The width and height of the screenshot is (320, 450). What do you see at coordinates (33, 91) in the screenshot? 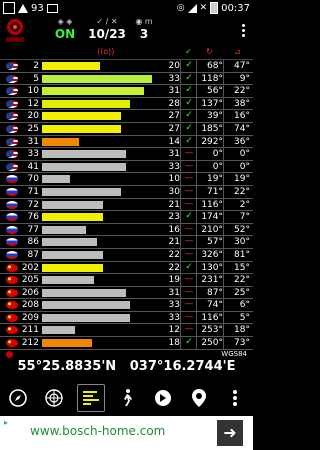
I see `satellite-prn: 10` at bounding box center [33, 91].